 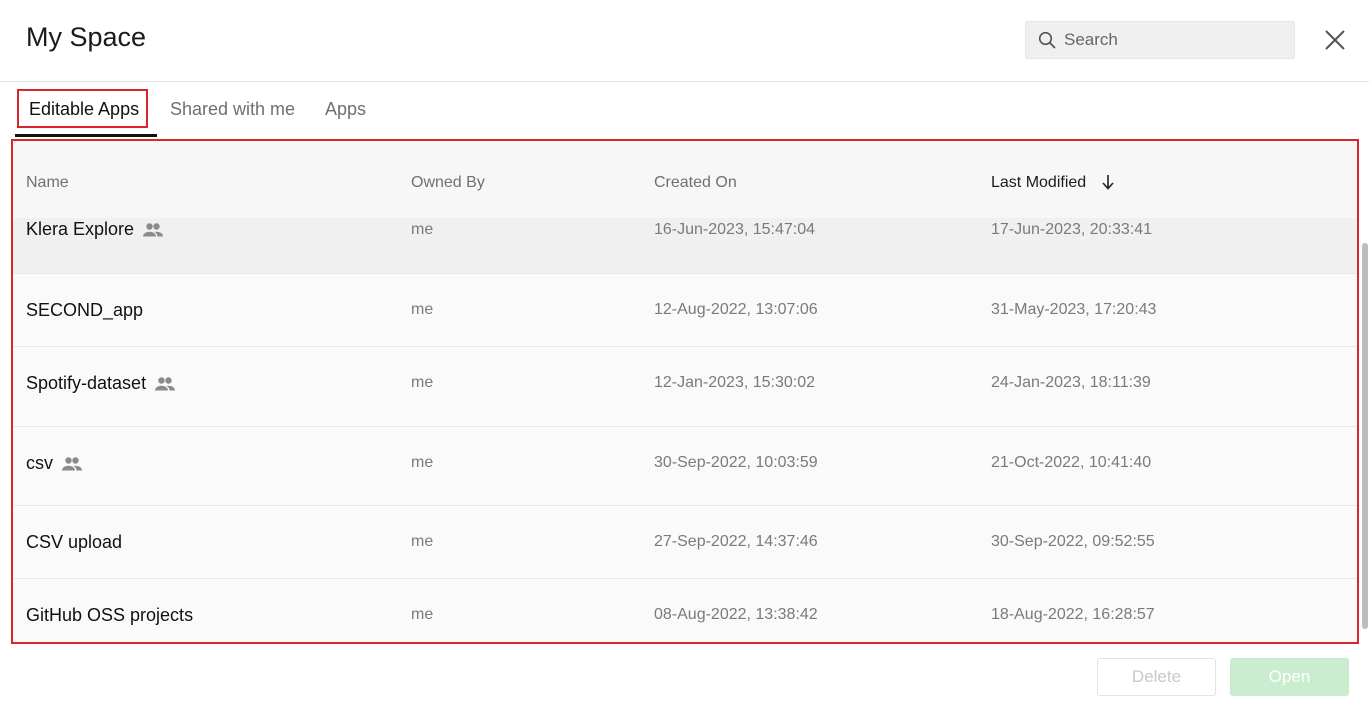 I want to click on tab-shared-with-me: Shared with me, so click(x=232, y=109).